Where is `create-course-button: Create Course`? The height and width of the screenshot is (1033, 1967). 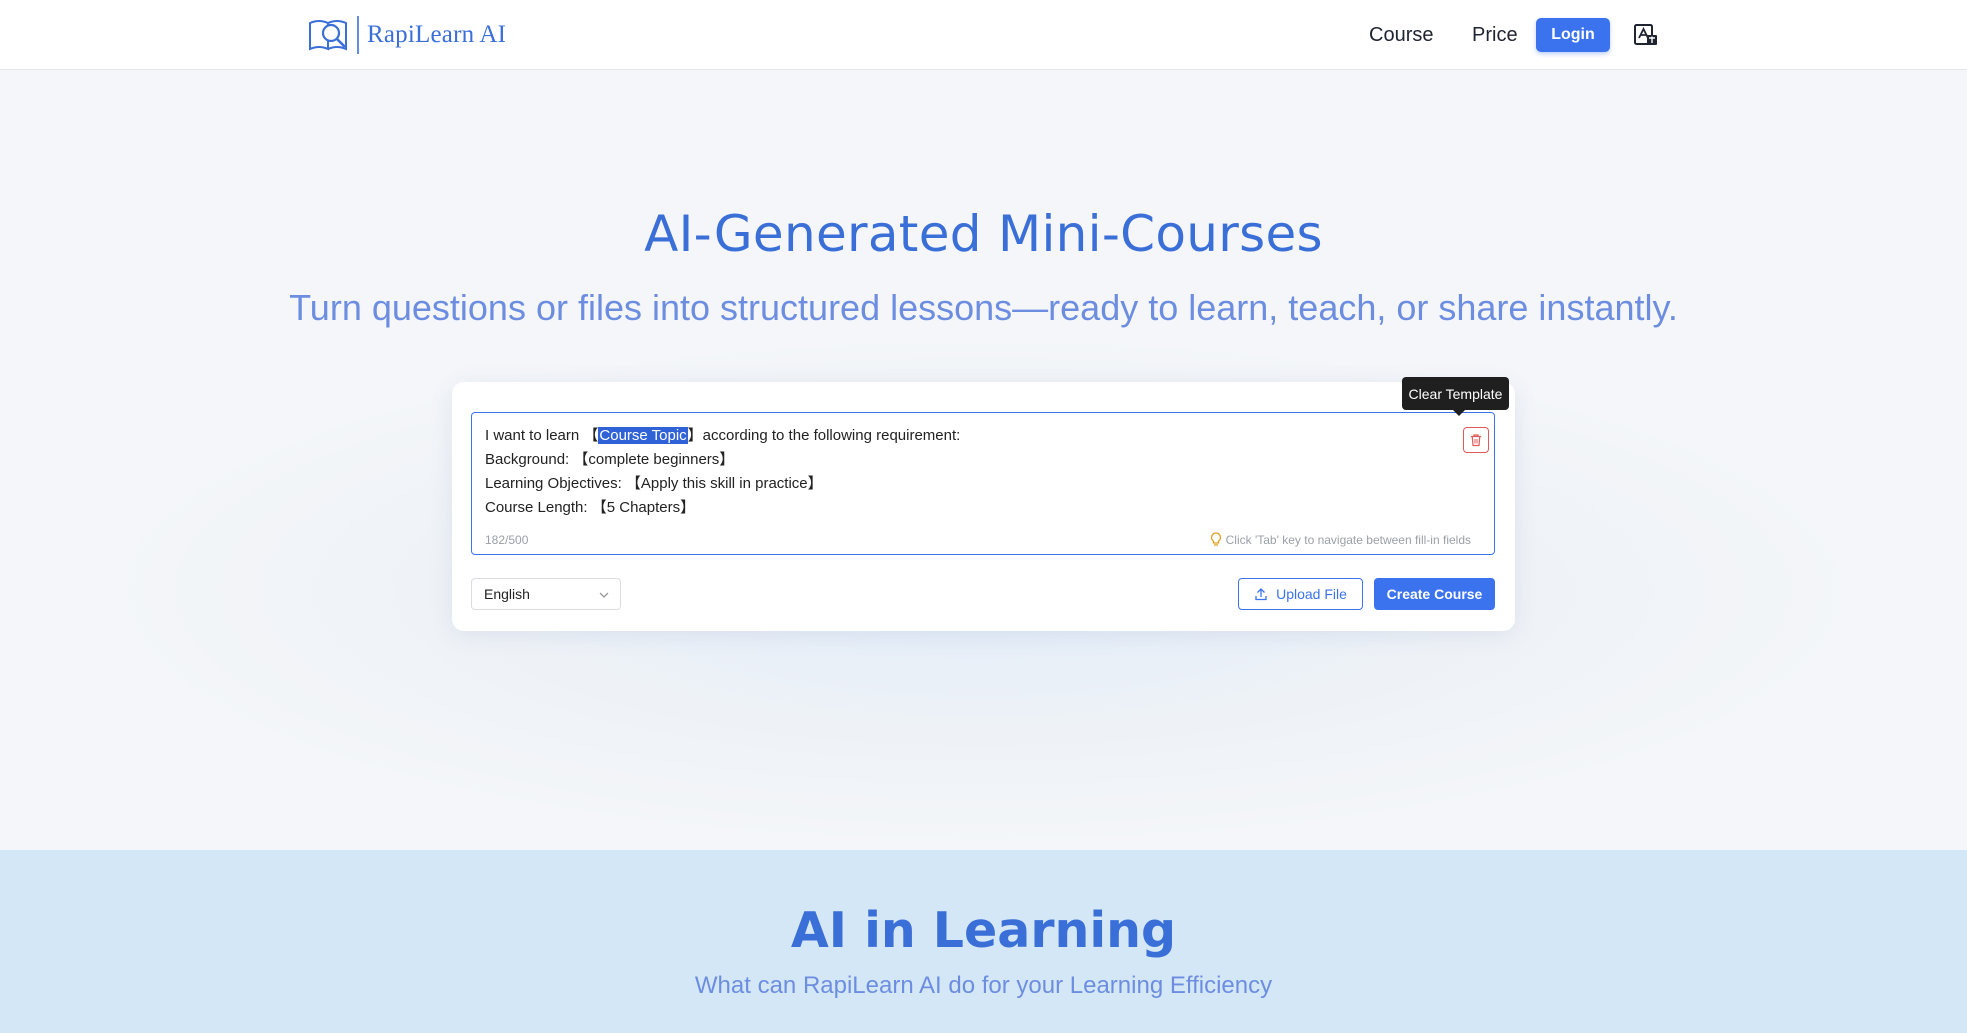
create-course-button: Create Course is located at coordinates (1434, 594).